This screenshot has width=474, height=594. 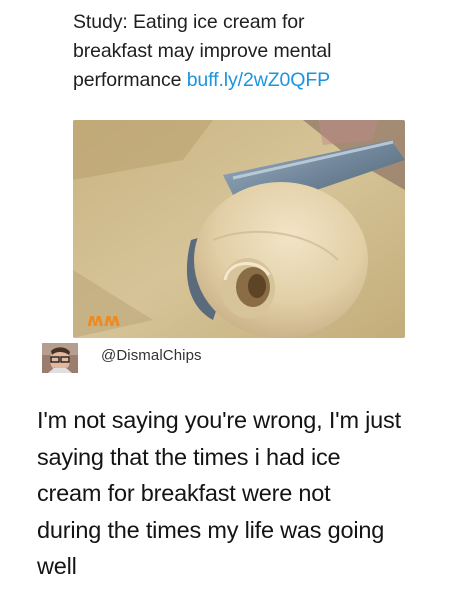 I want to click on avatar, so click(x=60, y=361).